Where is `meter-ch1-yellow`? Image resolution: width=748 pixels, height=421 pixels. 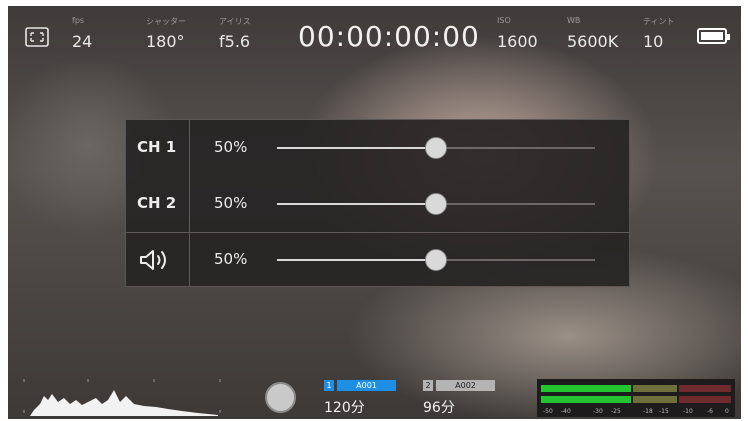 meter-ch1-yellow is located at coordinates (655, 388).